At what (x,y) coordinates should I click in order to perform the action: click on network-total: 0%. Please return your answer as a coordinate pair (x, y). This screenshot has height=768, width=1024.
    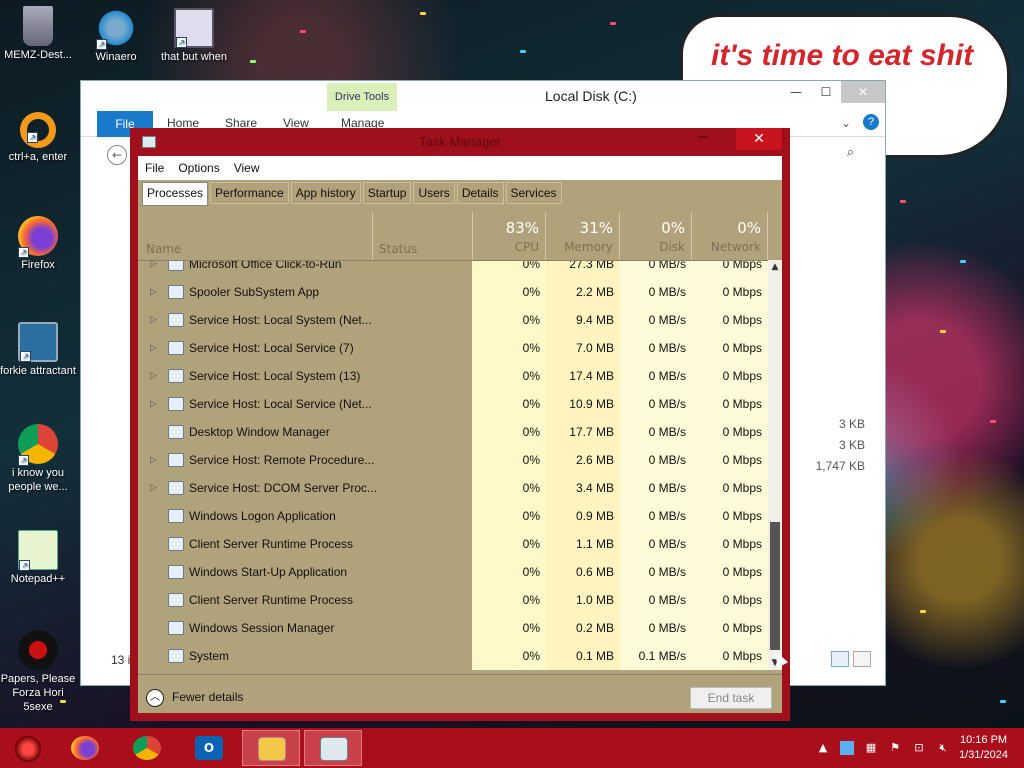
    Looking at the image, I should click on (749, 228).